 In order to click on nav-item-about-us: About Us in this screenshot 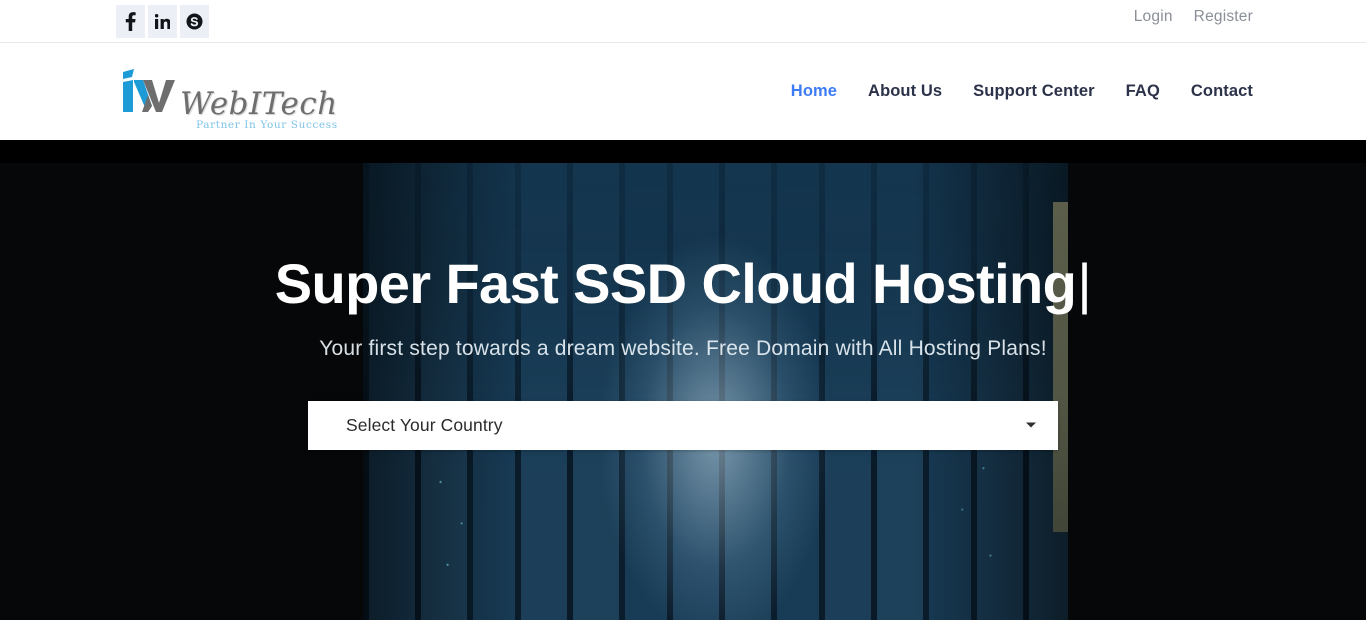, I will do `click(905, 91)`.